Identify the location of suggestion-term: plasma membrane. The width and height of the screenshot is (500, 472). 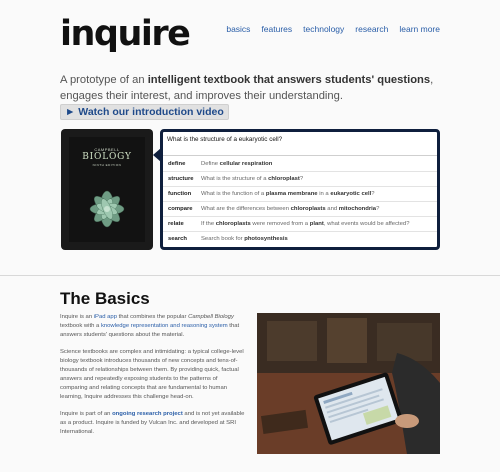
(291, 194).